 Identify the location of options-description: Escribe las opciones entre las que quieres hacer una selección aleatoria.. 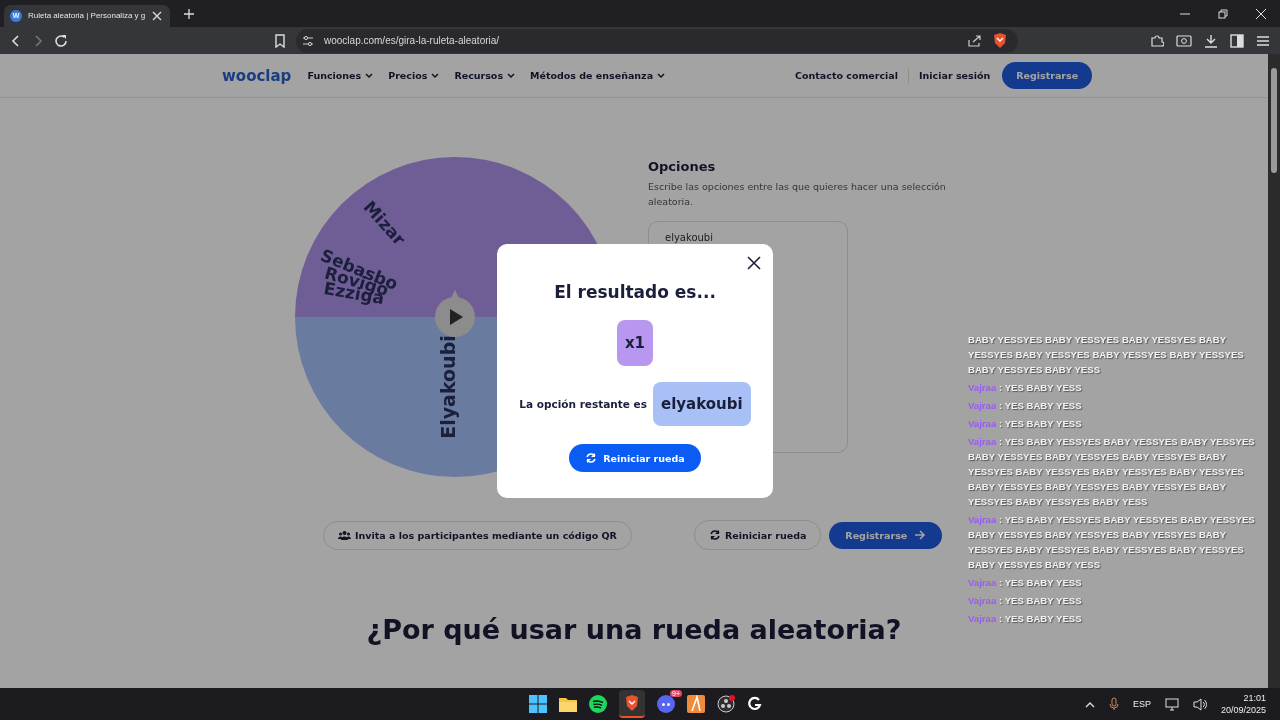
(797, 194).